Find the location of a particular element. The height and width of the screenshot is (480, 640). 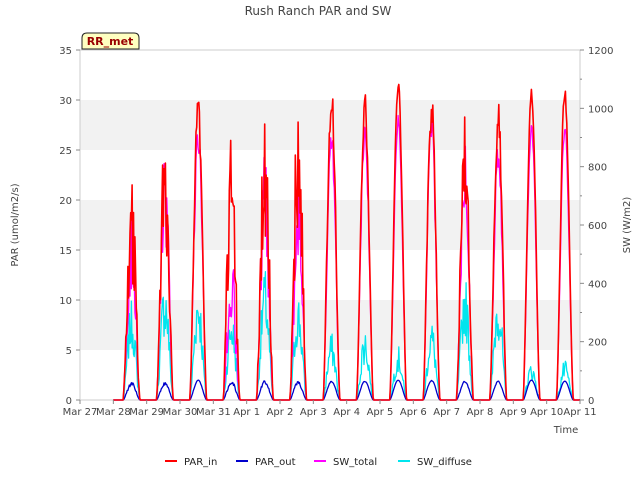

x-tick-label: Apr 10 is located at coordinates (546, 412).